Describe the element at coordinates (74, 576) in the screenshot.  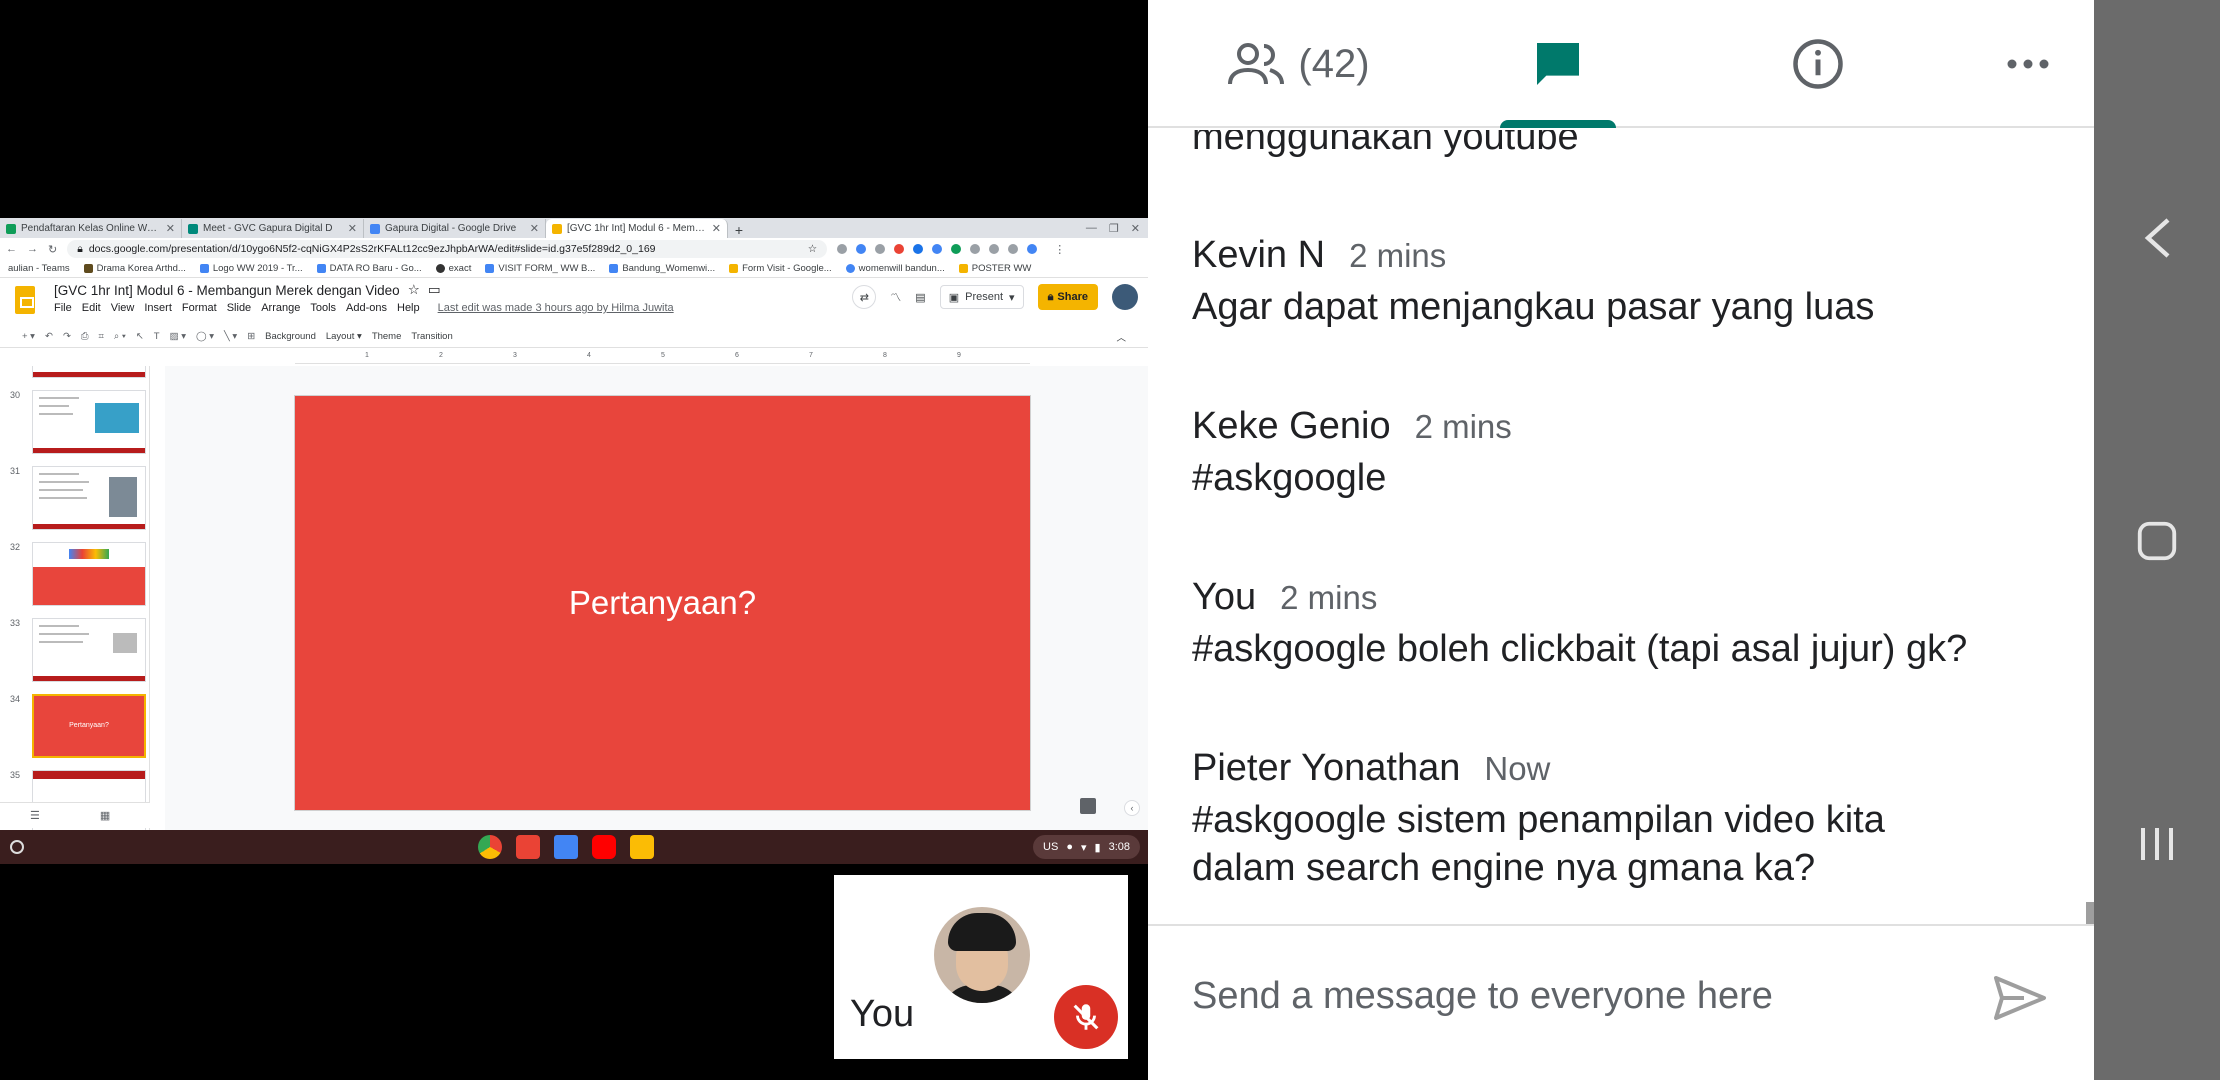
I see `slide-thumbnail-row: 32` at that location.